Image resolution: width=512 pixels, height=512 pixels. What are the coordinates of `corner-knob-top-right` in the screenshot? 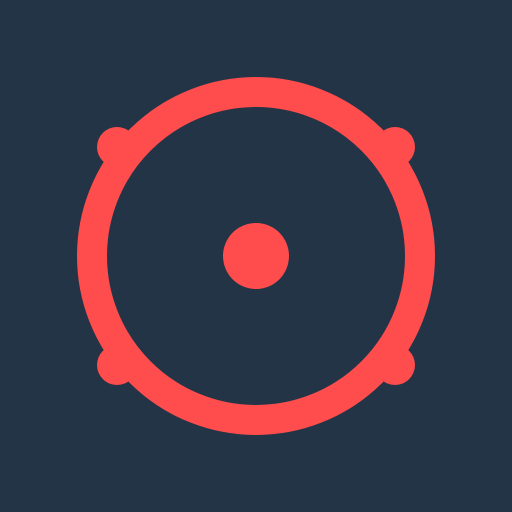 It's located at (395, 147).